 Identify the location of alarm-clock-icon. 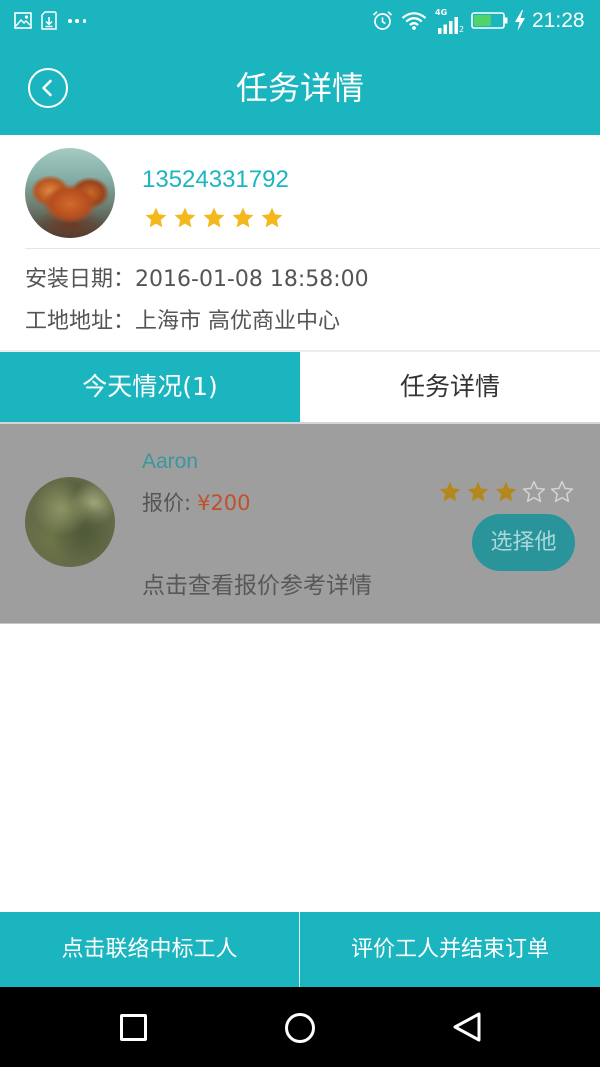
(382, 20).